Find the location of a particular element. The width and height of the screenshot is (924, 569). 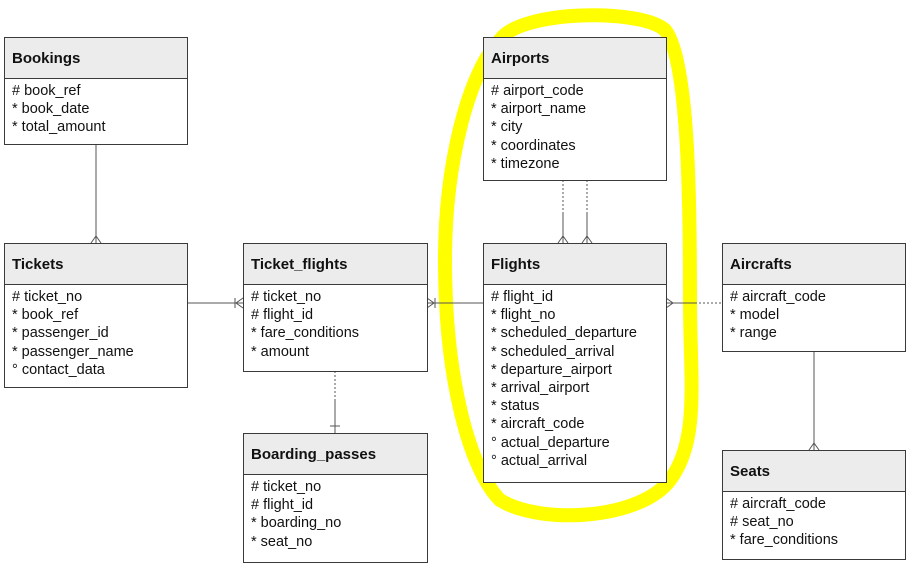

entity-title: Flights is located at coordinates (575, 264).